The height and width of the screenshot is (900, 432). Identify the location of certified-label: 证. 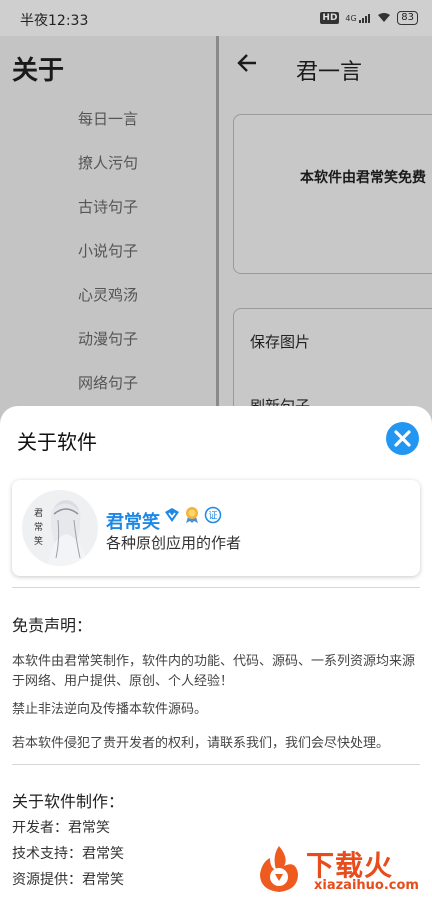
(213, 516).